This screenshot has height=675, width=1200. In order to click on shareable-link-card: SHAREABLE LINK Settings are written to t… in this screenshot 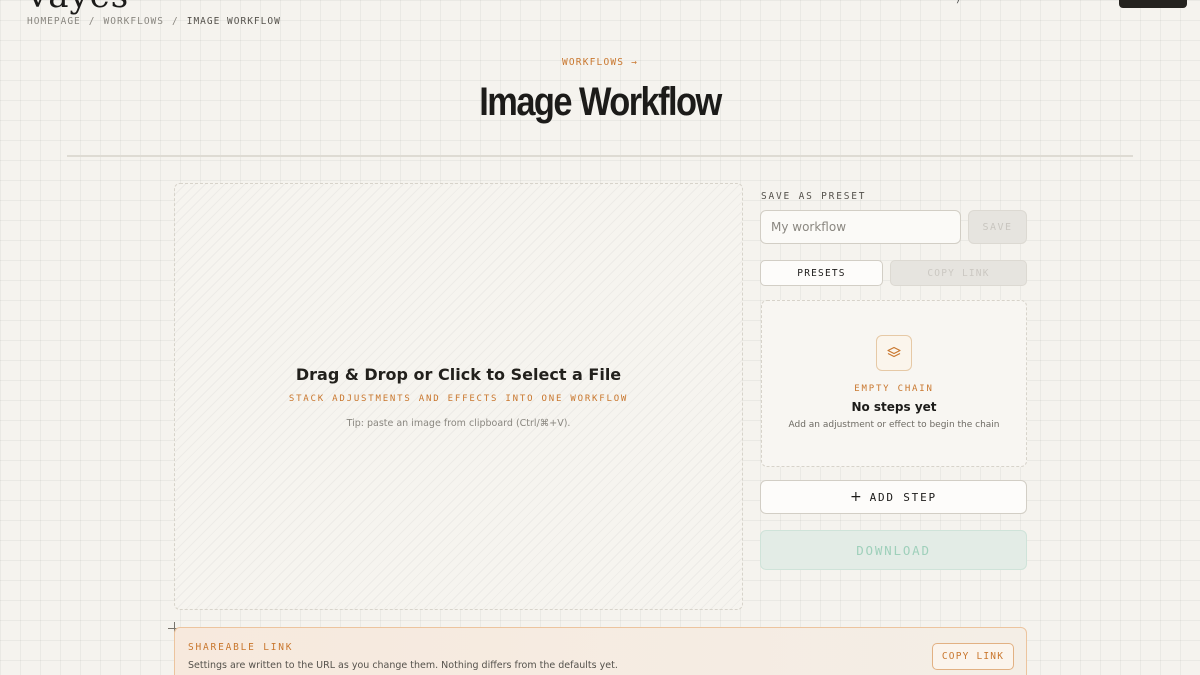, I will do `click(600, 651)`.